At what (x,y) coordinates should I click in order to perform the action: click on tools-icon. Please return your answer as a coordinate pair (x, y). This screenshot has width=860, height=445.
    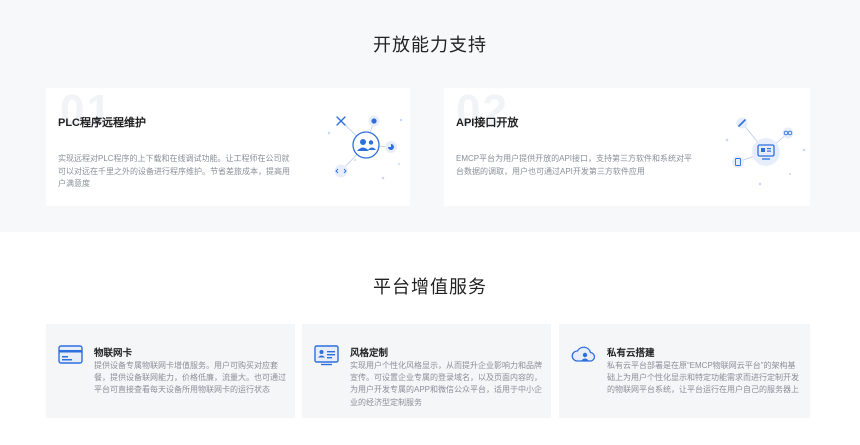
    Looking at the image, I should click on (341, 121).